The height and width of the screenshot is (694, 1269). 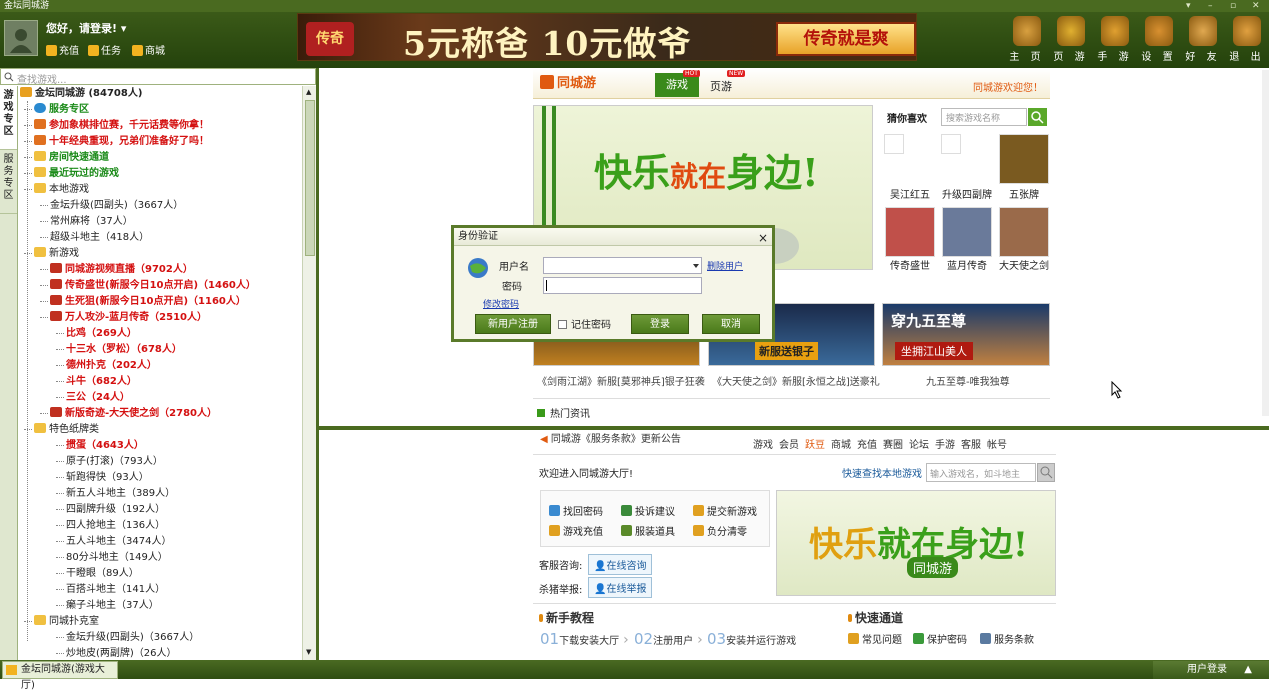 What do you see at coordinates (56, 109) in the screenshot?
I see `tree-item: 服务专区` at bounding box center [56, 109].